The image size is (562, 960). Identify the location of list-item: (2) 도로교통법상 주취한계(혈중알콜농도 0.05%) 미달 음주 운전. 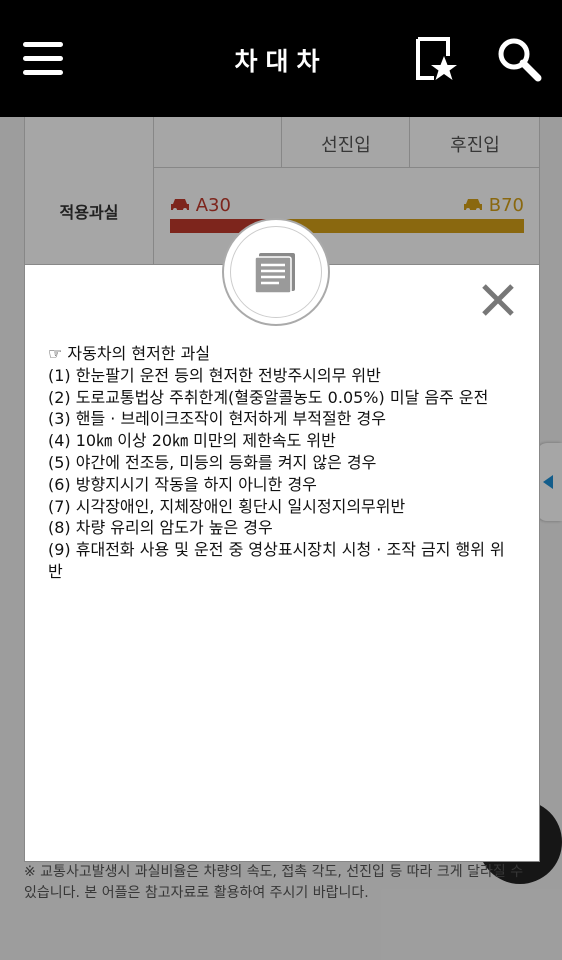
(268, 397).